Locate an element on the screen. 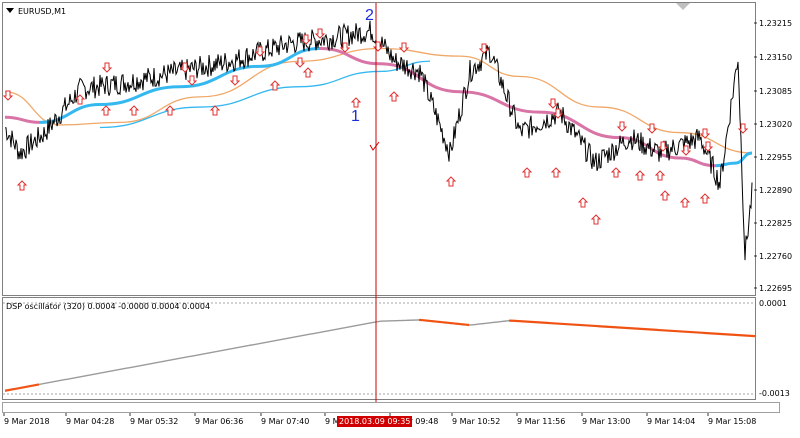 The image size is (800, 438). price-tick-label: 1.23085 is located at coordinates (776, 91).